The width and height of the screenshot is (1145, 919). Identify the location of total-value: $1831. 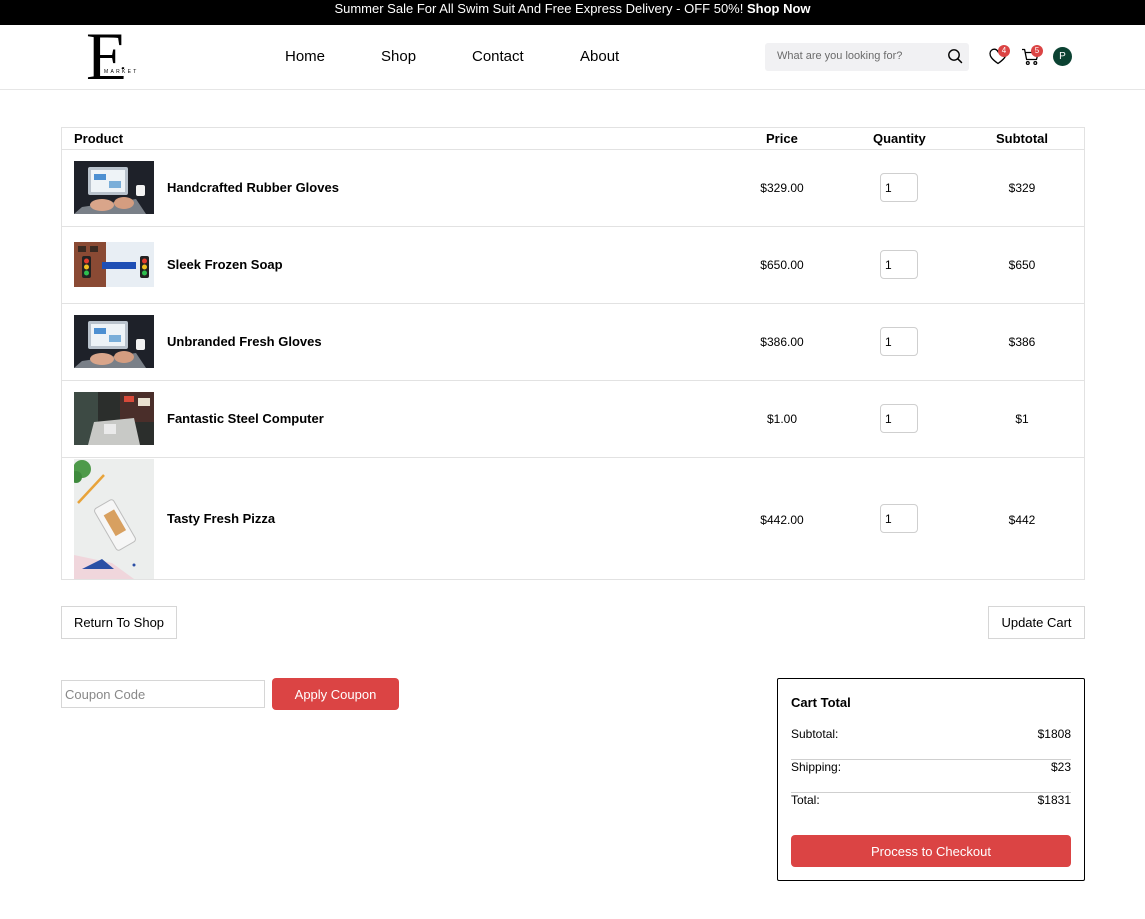
(1054, 800).